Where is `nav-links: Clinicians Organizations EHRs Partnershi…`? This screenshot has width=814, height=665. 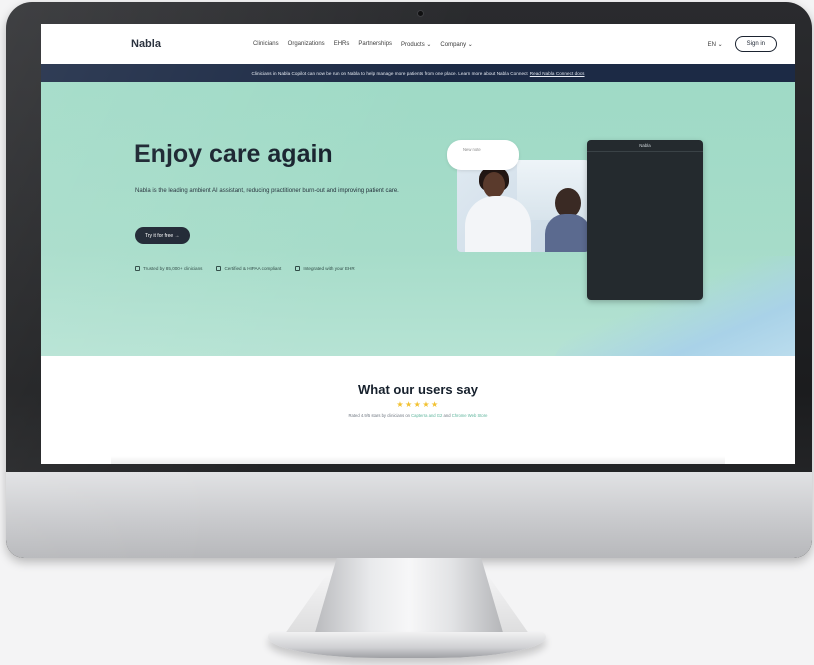 nav-links: Clinicians Organizations EHRs Partnershi… is located at coordinates (363, 44).